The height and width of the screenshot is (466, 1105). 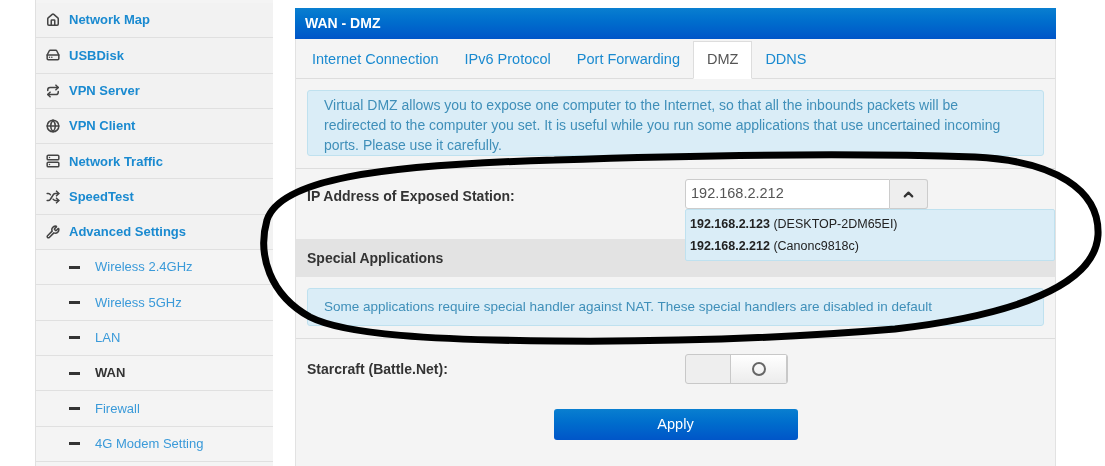 What do you see at coordinates (102, 126) in the screenshot?
I see `sidebar-item: VPN Client` at bounding box center [102, 126].